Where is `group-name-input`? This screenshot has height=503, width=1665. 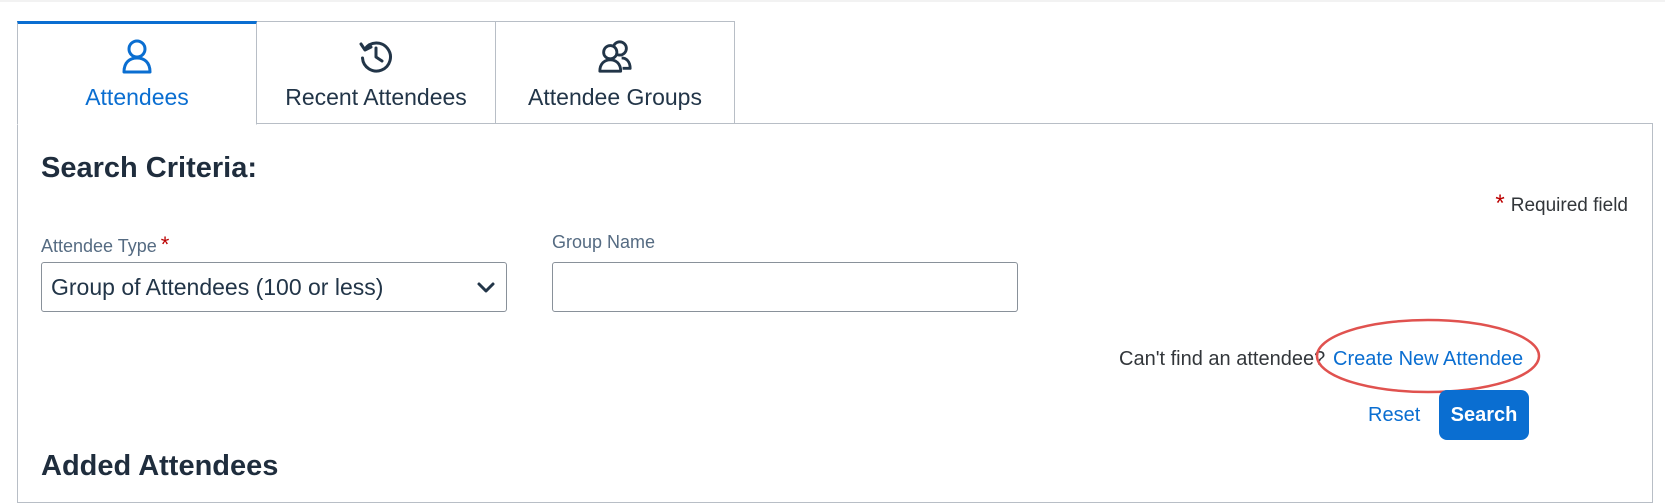 group-name-input is located at coordinates (785, 287).